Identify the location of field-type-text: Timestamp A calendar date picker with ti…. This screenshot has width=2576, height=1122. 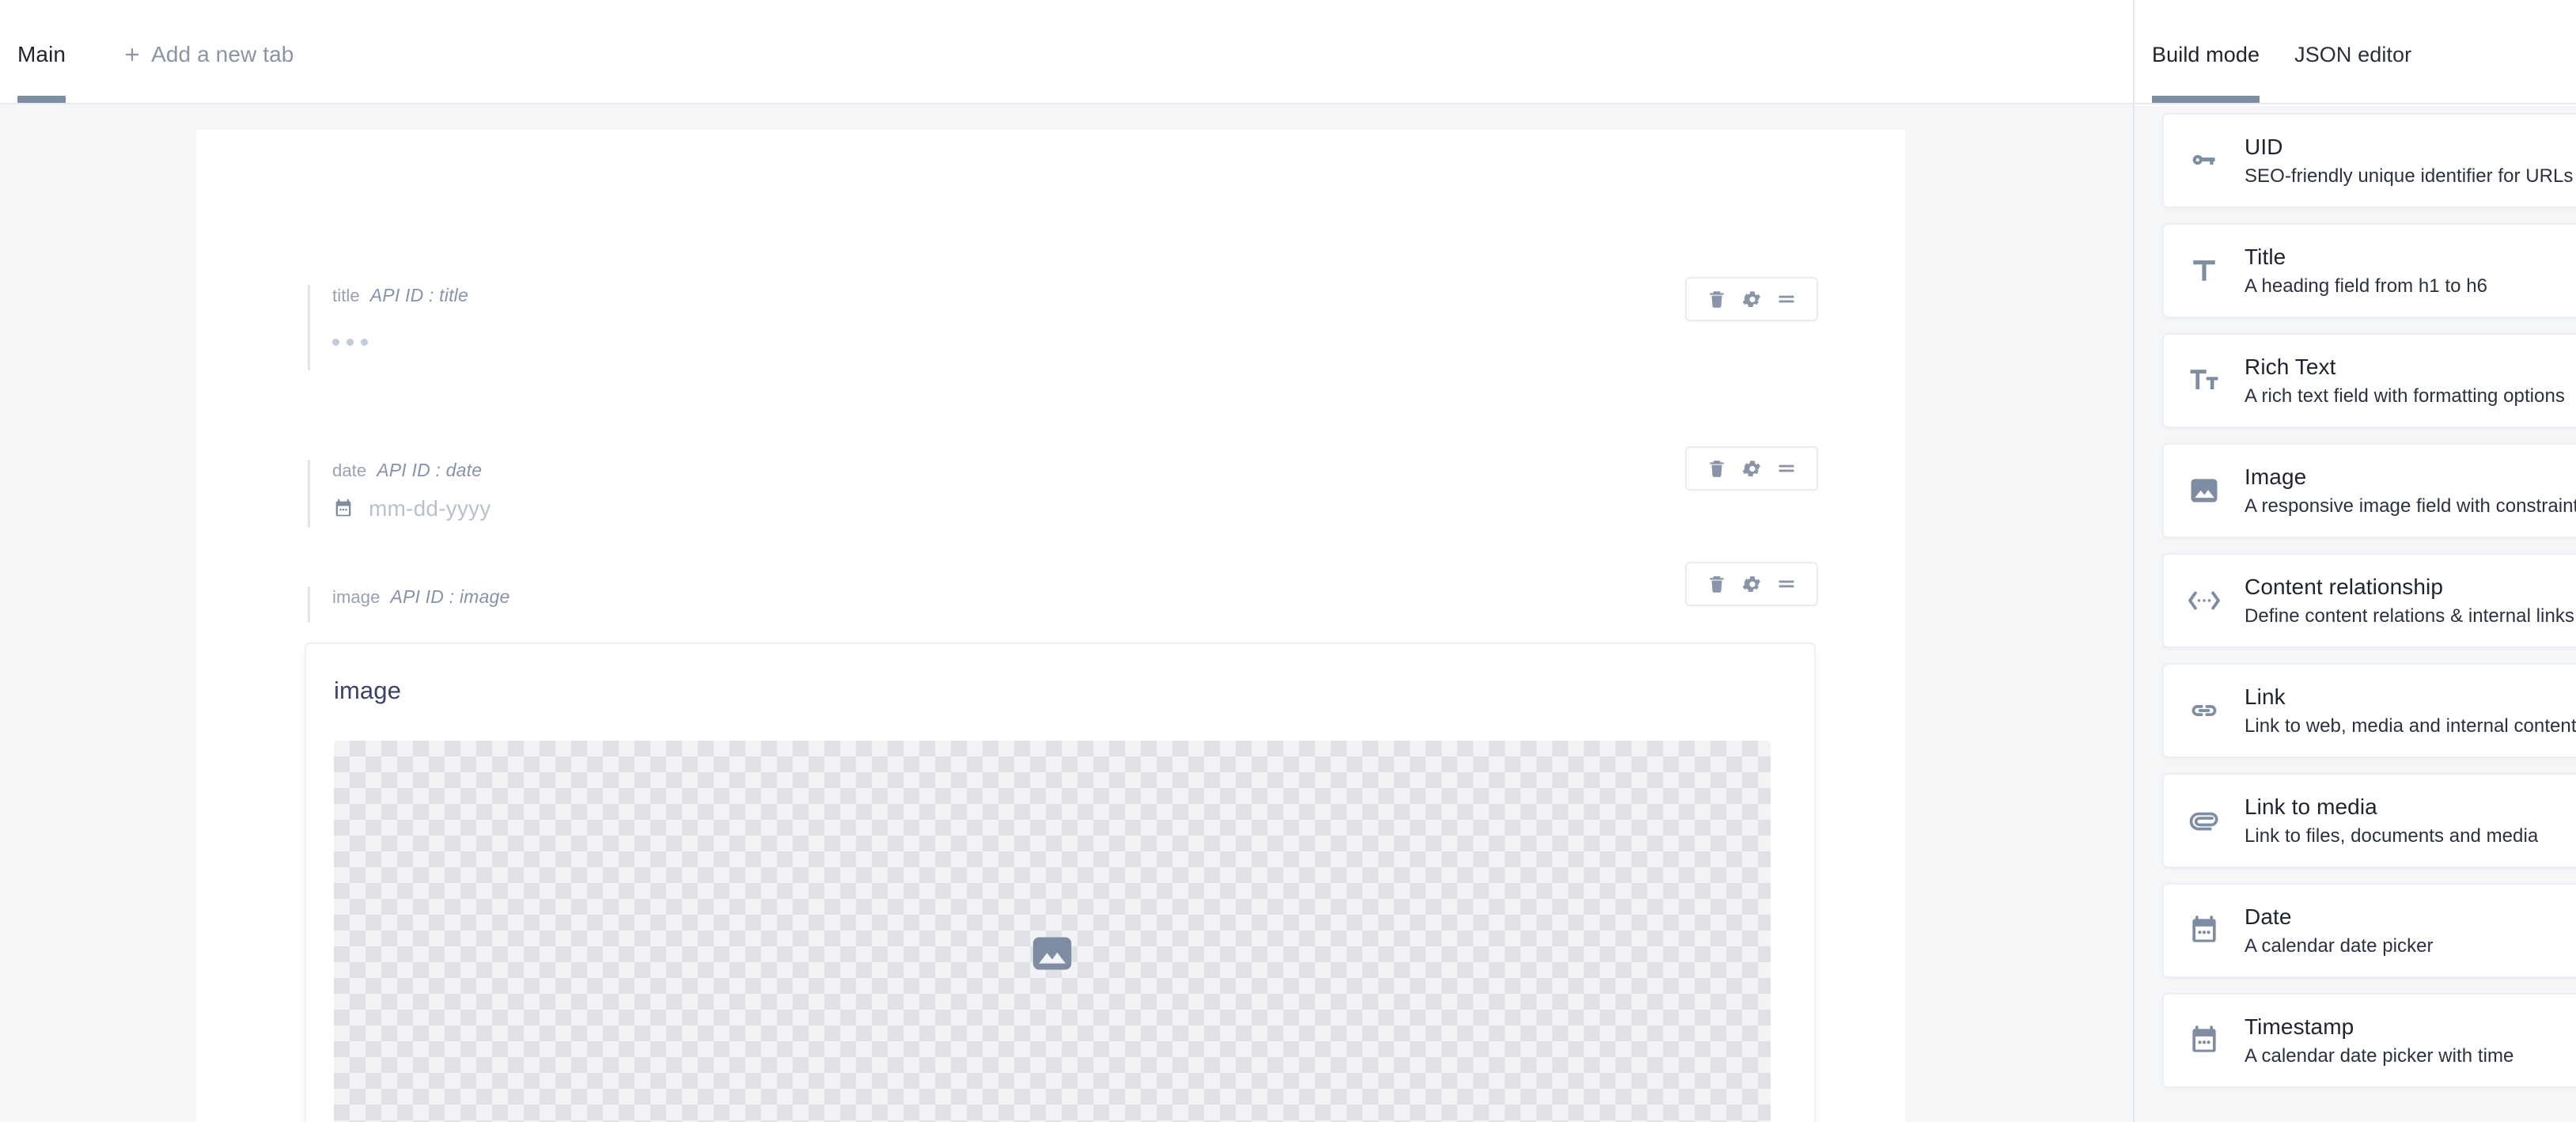
(2379, 1040).